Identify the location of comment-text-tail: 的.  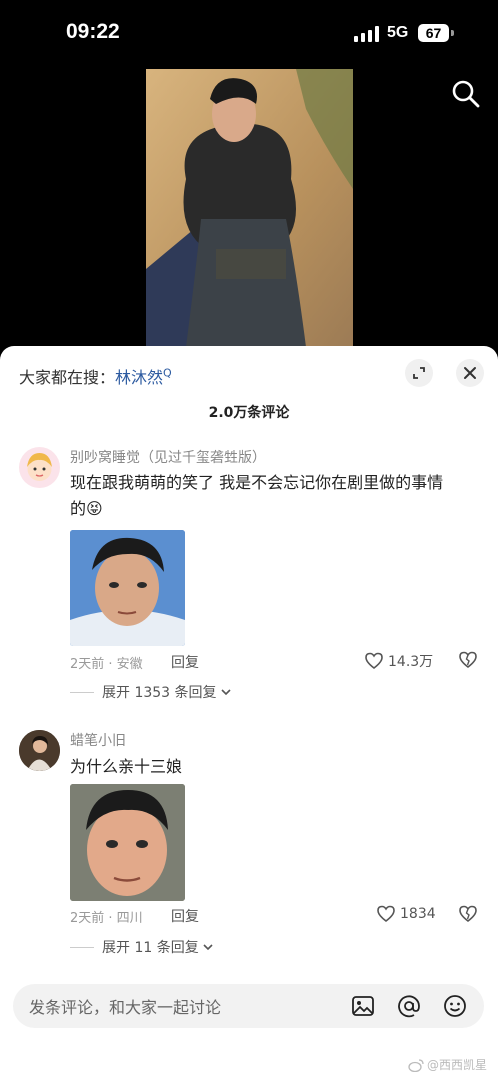
(78, 508).